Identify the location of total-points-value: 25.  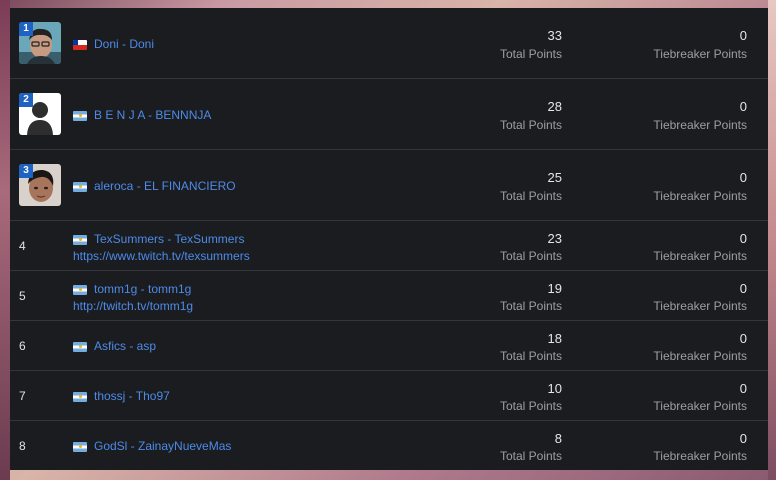
(554, 177).